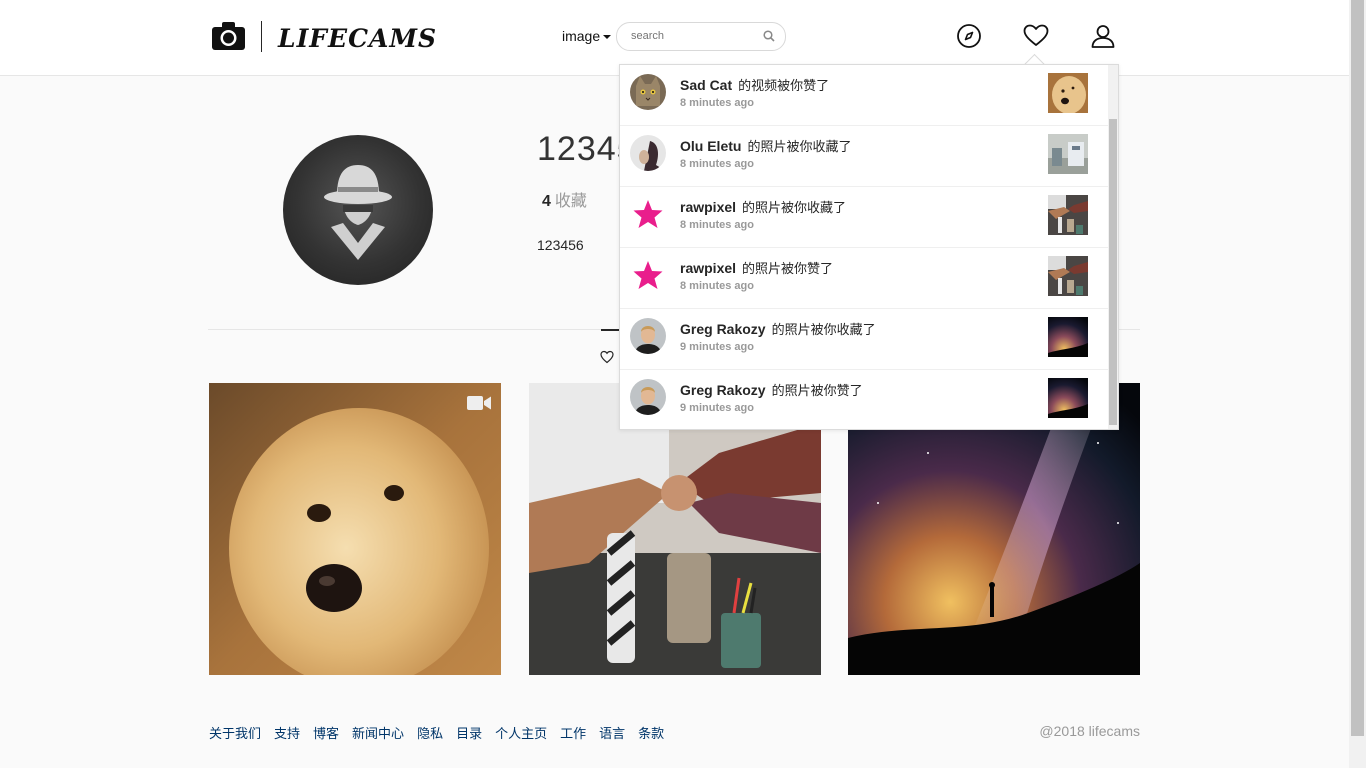 This screenshot has width=1366, height=768. Describe the element at coordinates (581, 36) in the screenshot. I see `media-type-label: image` at that location.